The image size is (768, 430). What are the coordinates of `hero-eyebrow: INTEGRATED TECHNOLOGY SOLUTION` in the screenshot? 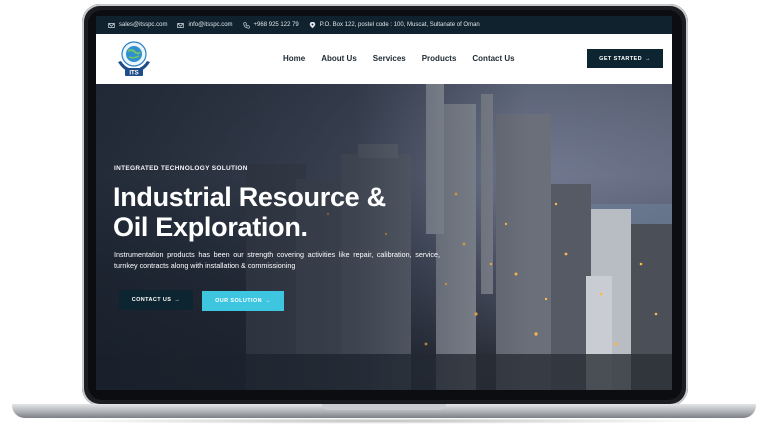 It's located at (181, 168).